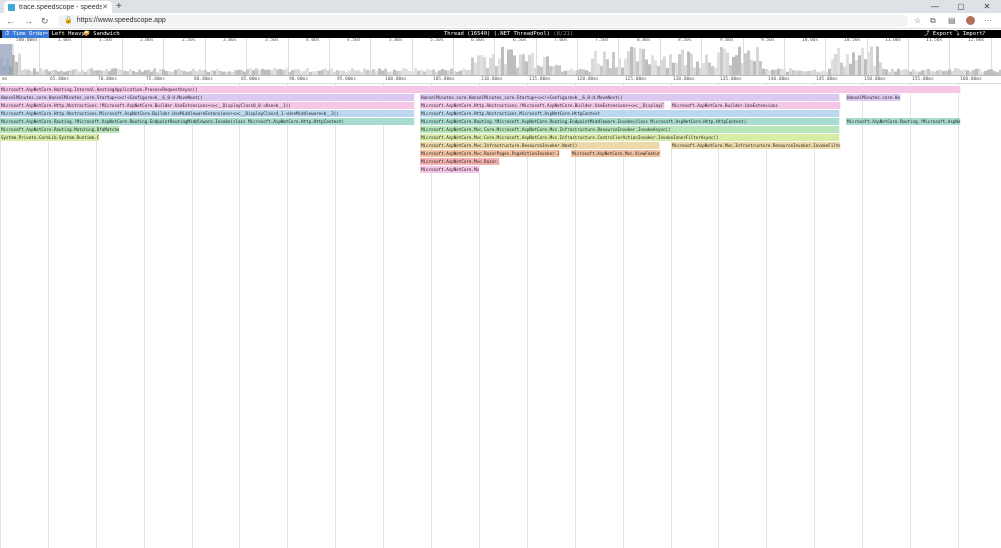 Image resolution: width=1001 pixels, height=548 pixels. I want to click on minimap-viewport-selection, so click(7, 59).